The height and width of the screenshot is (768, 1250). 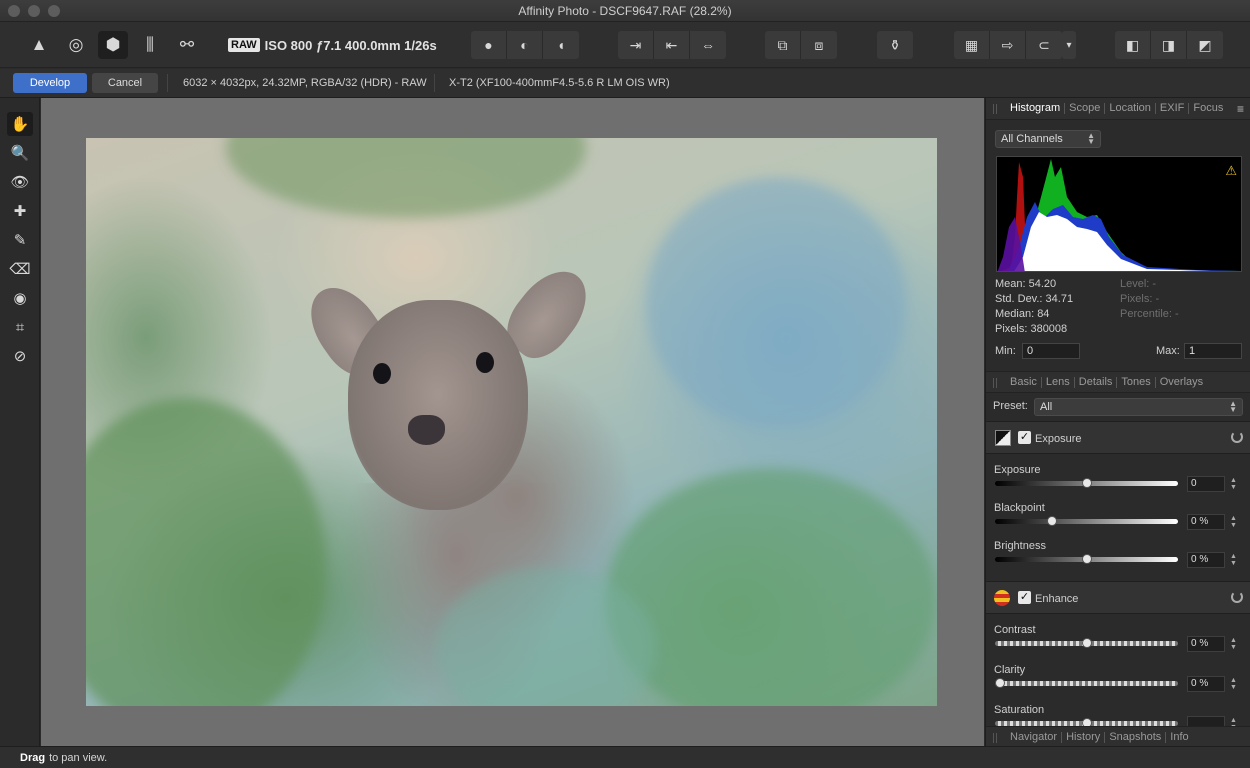 I want to click on preset-select: All ▲ ▼, so click(x=1138, y=407).